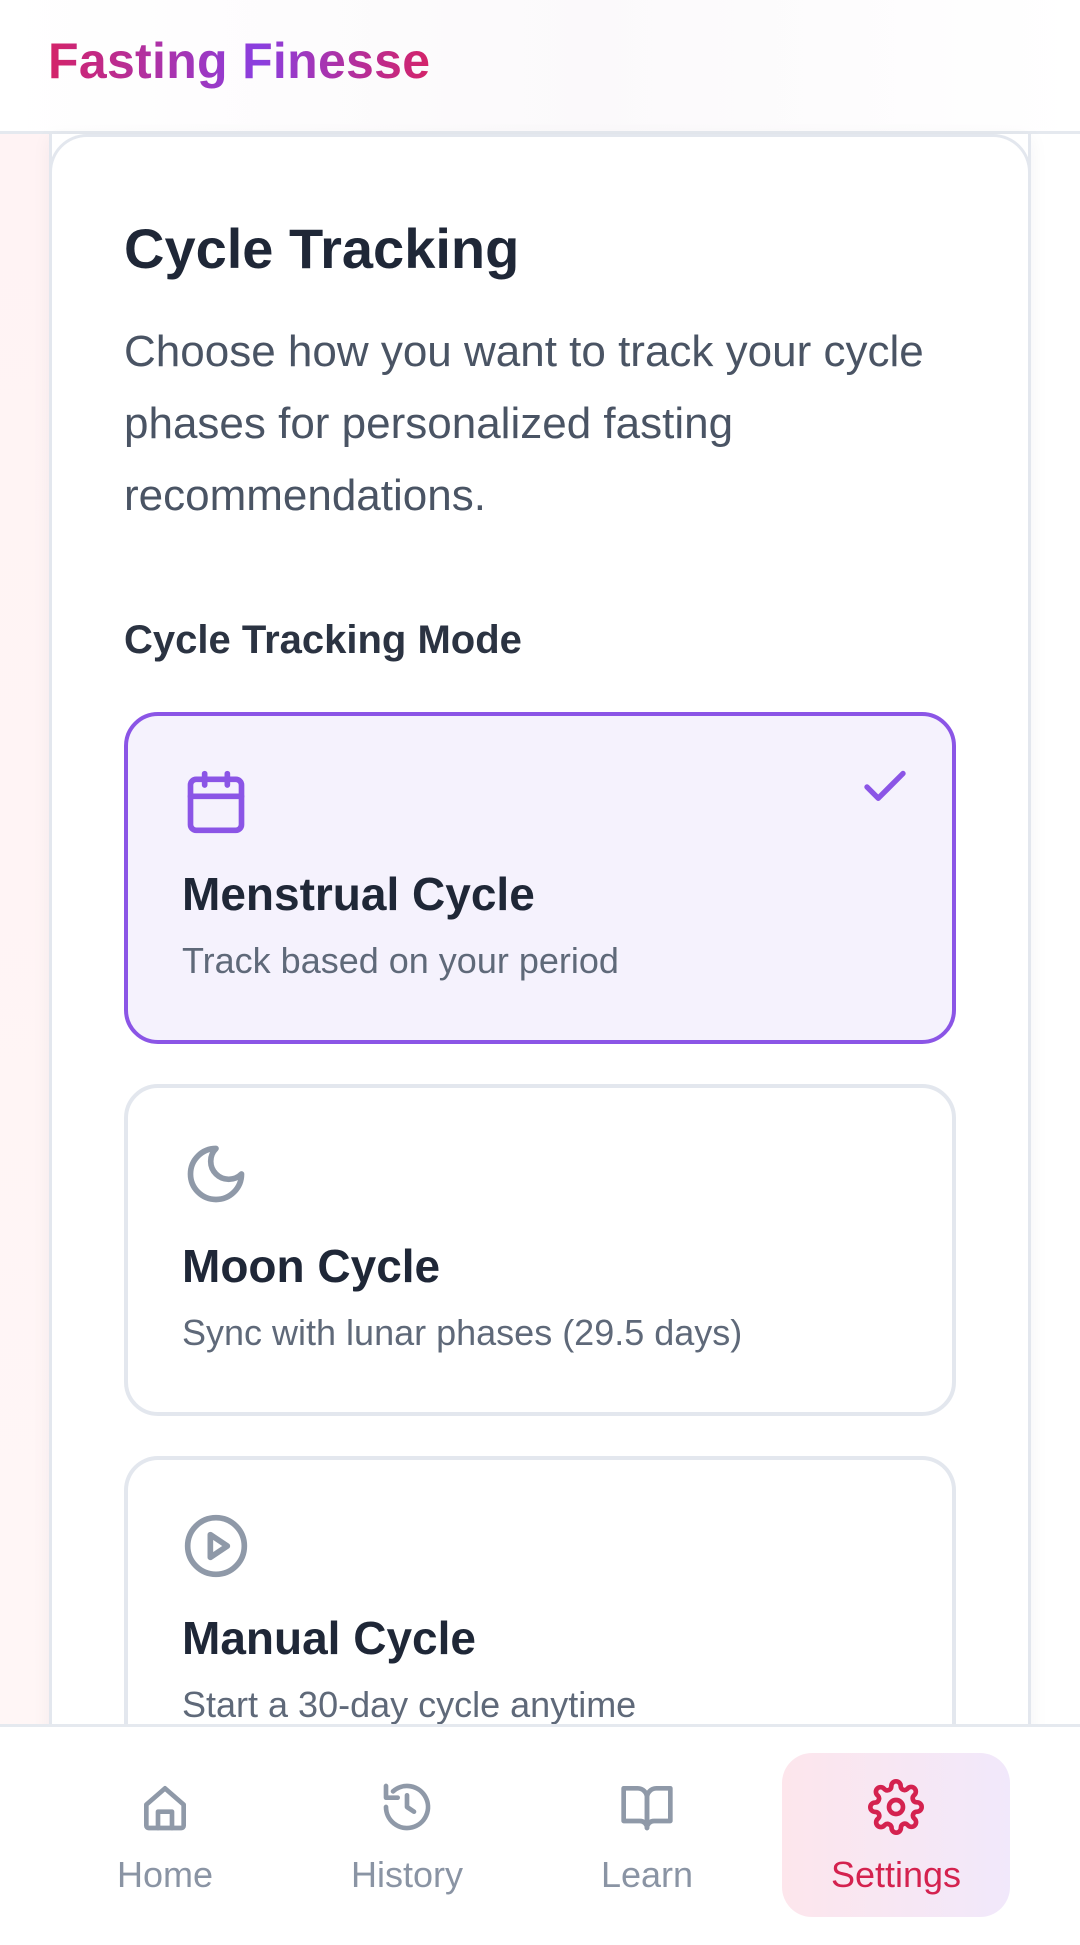  I want to click on book-open-icon, so click(647, 1808).